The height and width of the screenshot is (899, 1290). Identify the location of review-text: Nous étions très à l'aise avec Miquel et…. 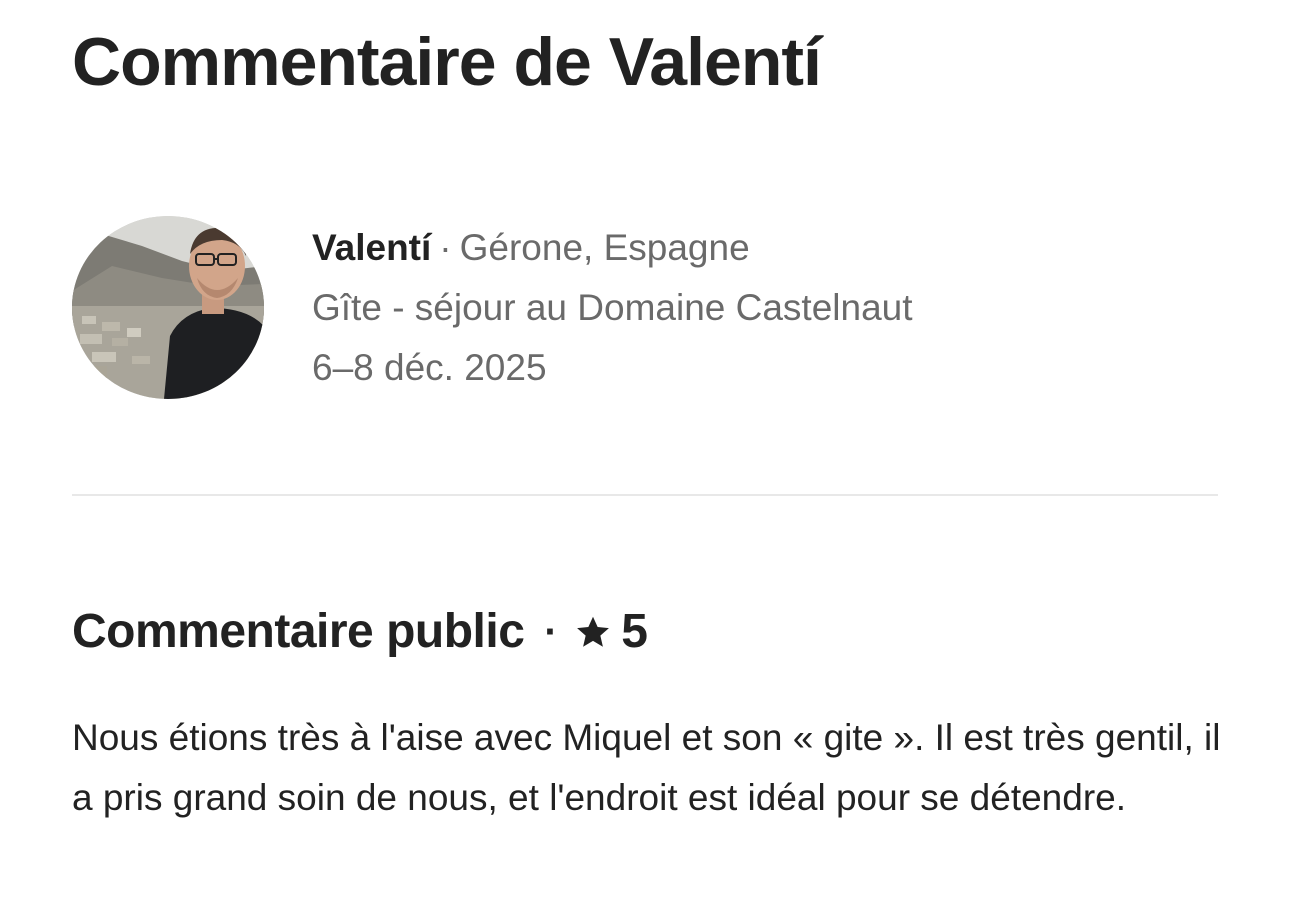
(646, 767).